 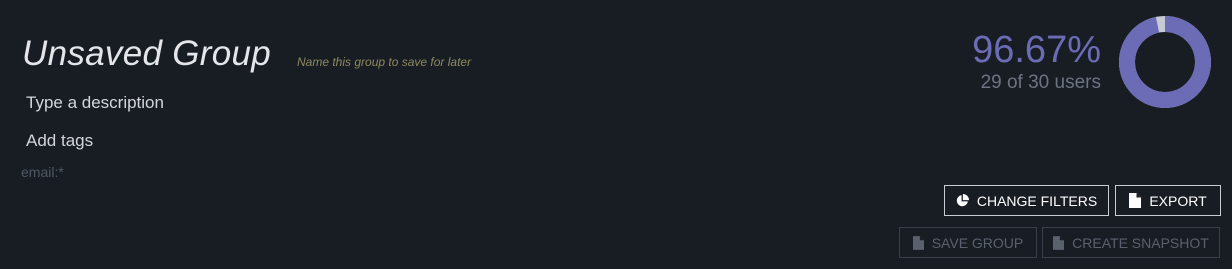 What do you see at coordinates (1140, 242) in the screenshot?
I see `create-snapshot-label: CREATE SNAPSHOT` at bounding box center [1140, 242].